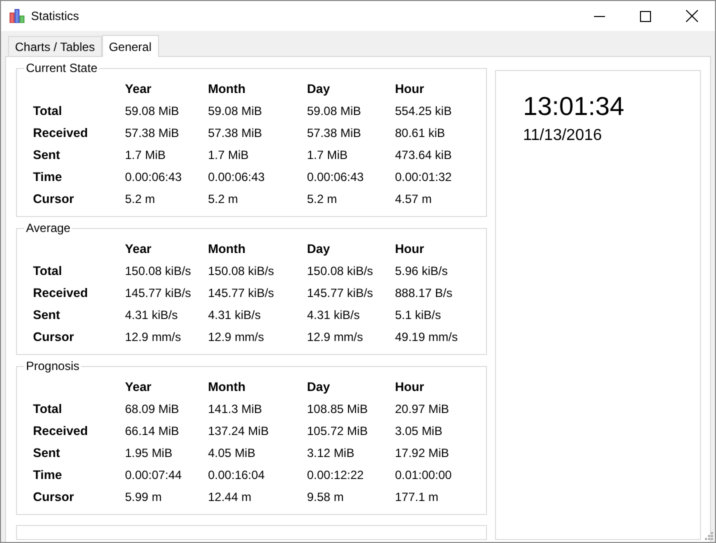 The image size is (716, 543). What do you see at coordinates (424, 111) in the screenshot?
I see `value-text: 554.25 kiB` at bounding box center [424, 111].